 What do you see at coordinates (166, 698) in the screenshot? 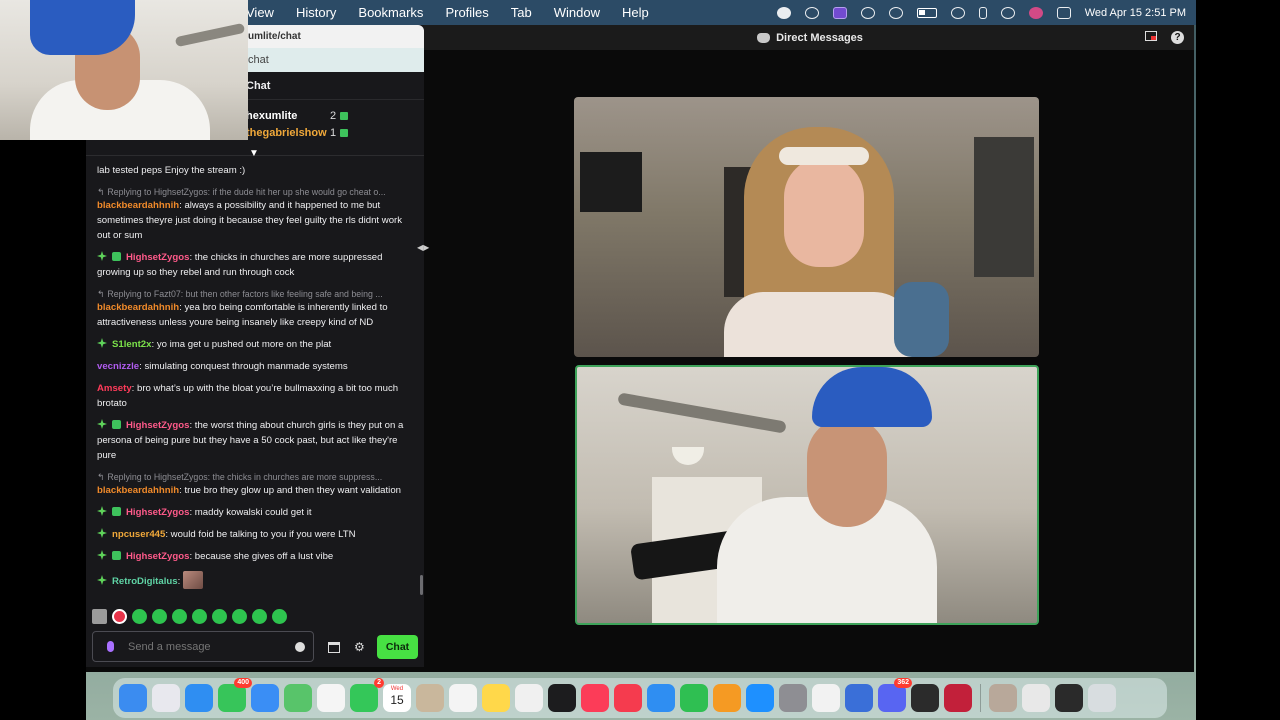
I see `launchpad-icon` at bounding box center [166, 698].